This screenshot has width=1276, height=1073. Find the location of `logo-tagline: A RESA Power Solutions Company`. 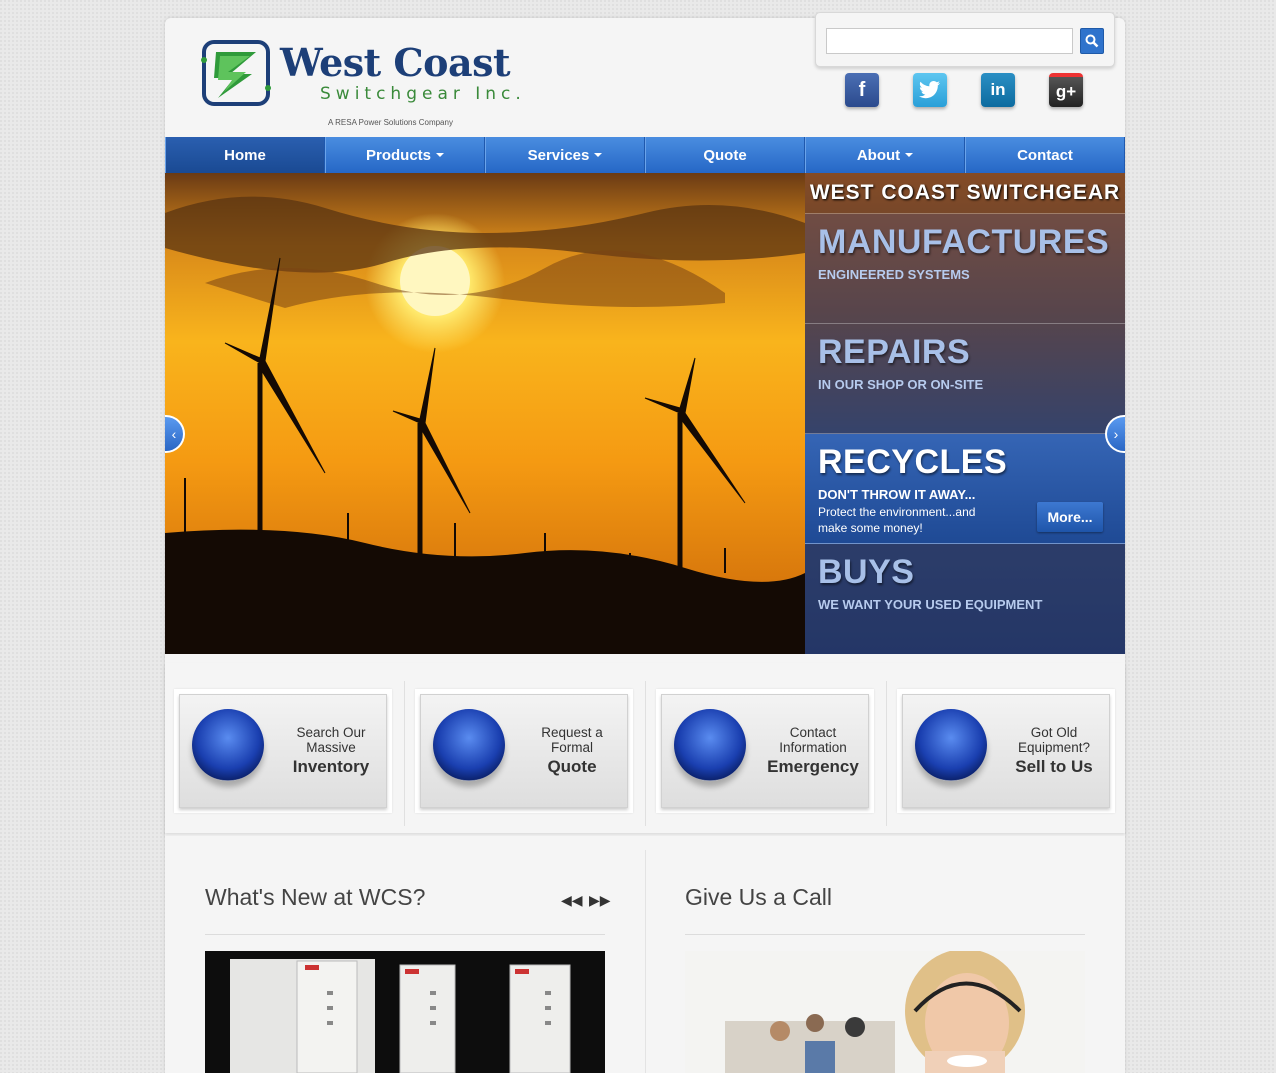

logo-tagline: A RESA Power Solutions Company is located at coordinates (390, 122).